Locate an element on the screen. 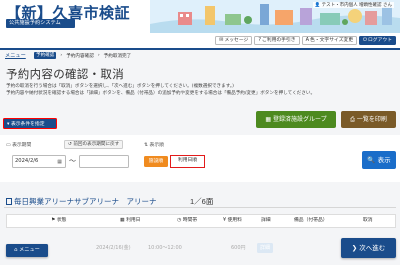 The image size is (400, 265). header-time-label: 時間帯 is located at coordinates (190, 220).